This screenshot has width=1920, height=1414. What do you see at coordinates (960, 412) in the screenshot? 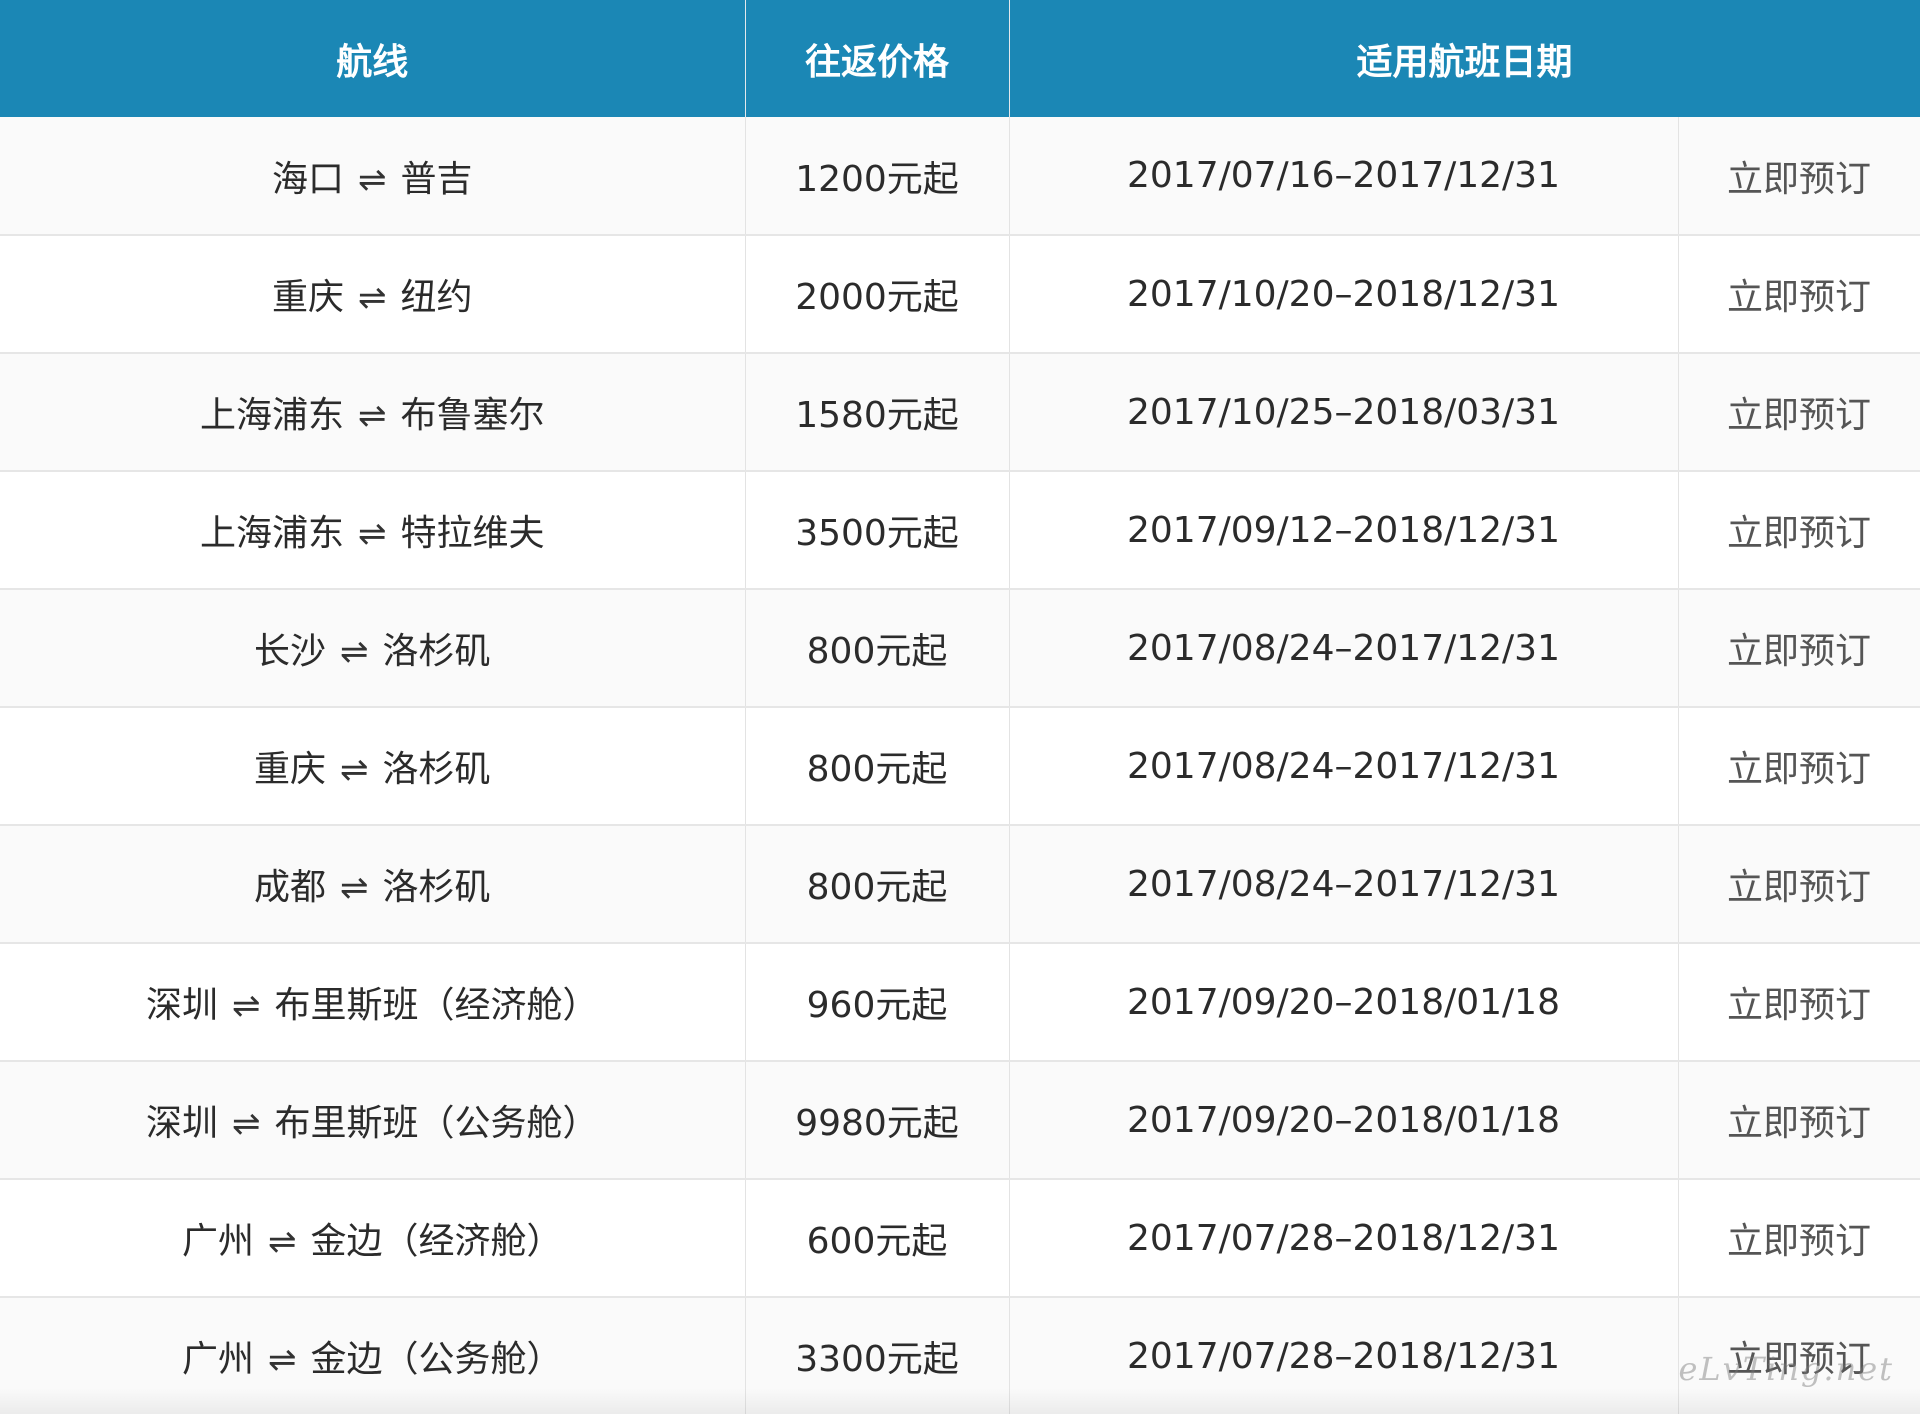
I see `table-row: 上海浦东 ⇌ 布鲁塞尔 1580元起 2017/10/25–2018/03/31 立即预订` at bounding box center [960, 412].